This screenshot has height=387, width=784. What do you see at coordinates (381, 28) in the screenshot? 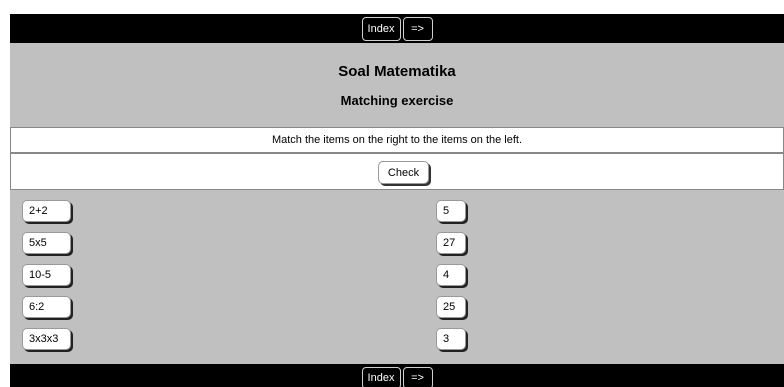
I see `index-button: Index` at bounding box center [381, 28].